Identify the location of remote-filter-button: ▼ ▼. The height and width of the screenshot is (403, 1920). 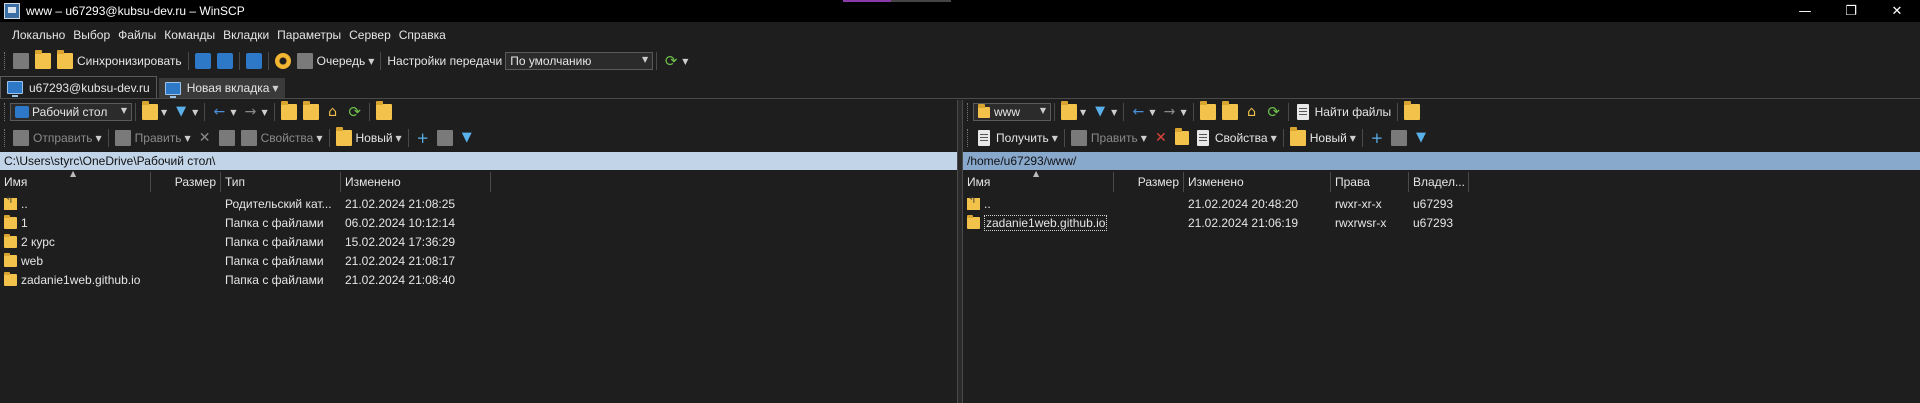
(1104, 112).